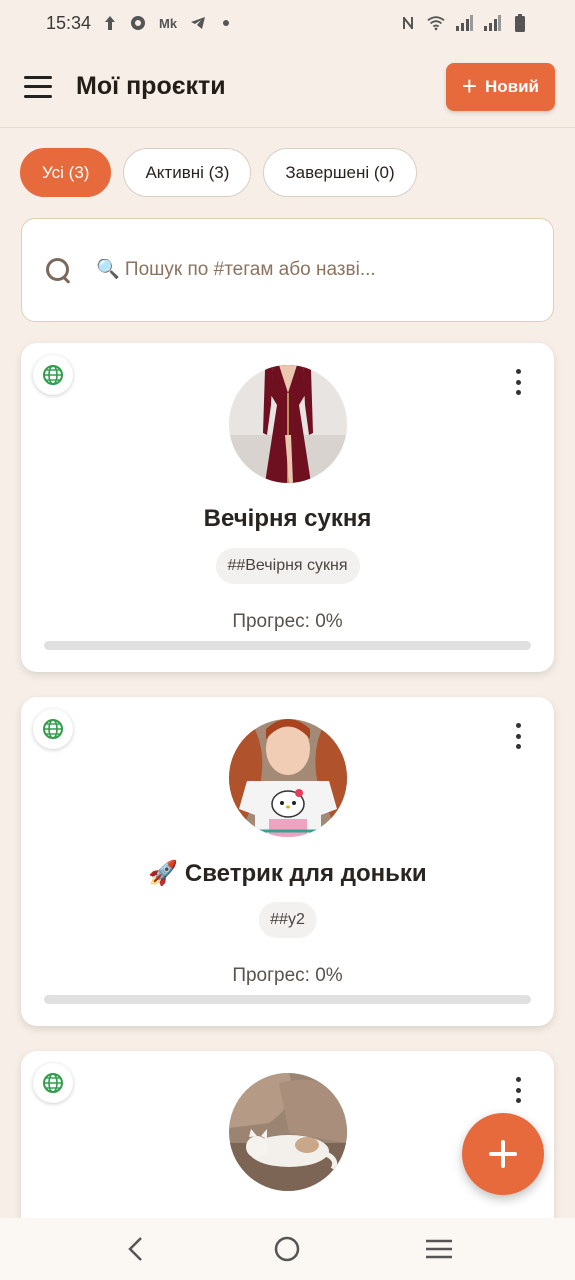 The width and height of the screenshot is (575, 1280). What do you see at coordinates (288, 1132) in the screenshot?
I see `project-thumbnail-cat` at bounding box center [288, 1132].